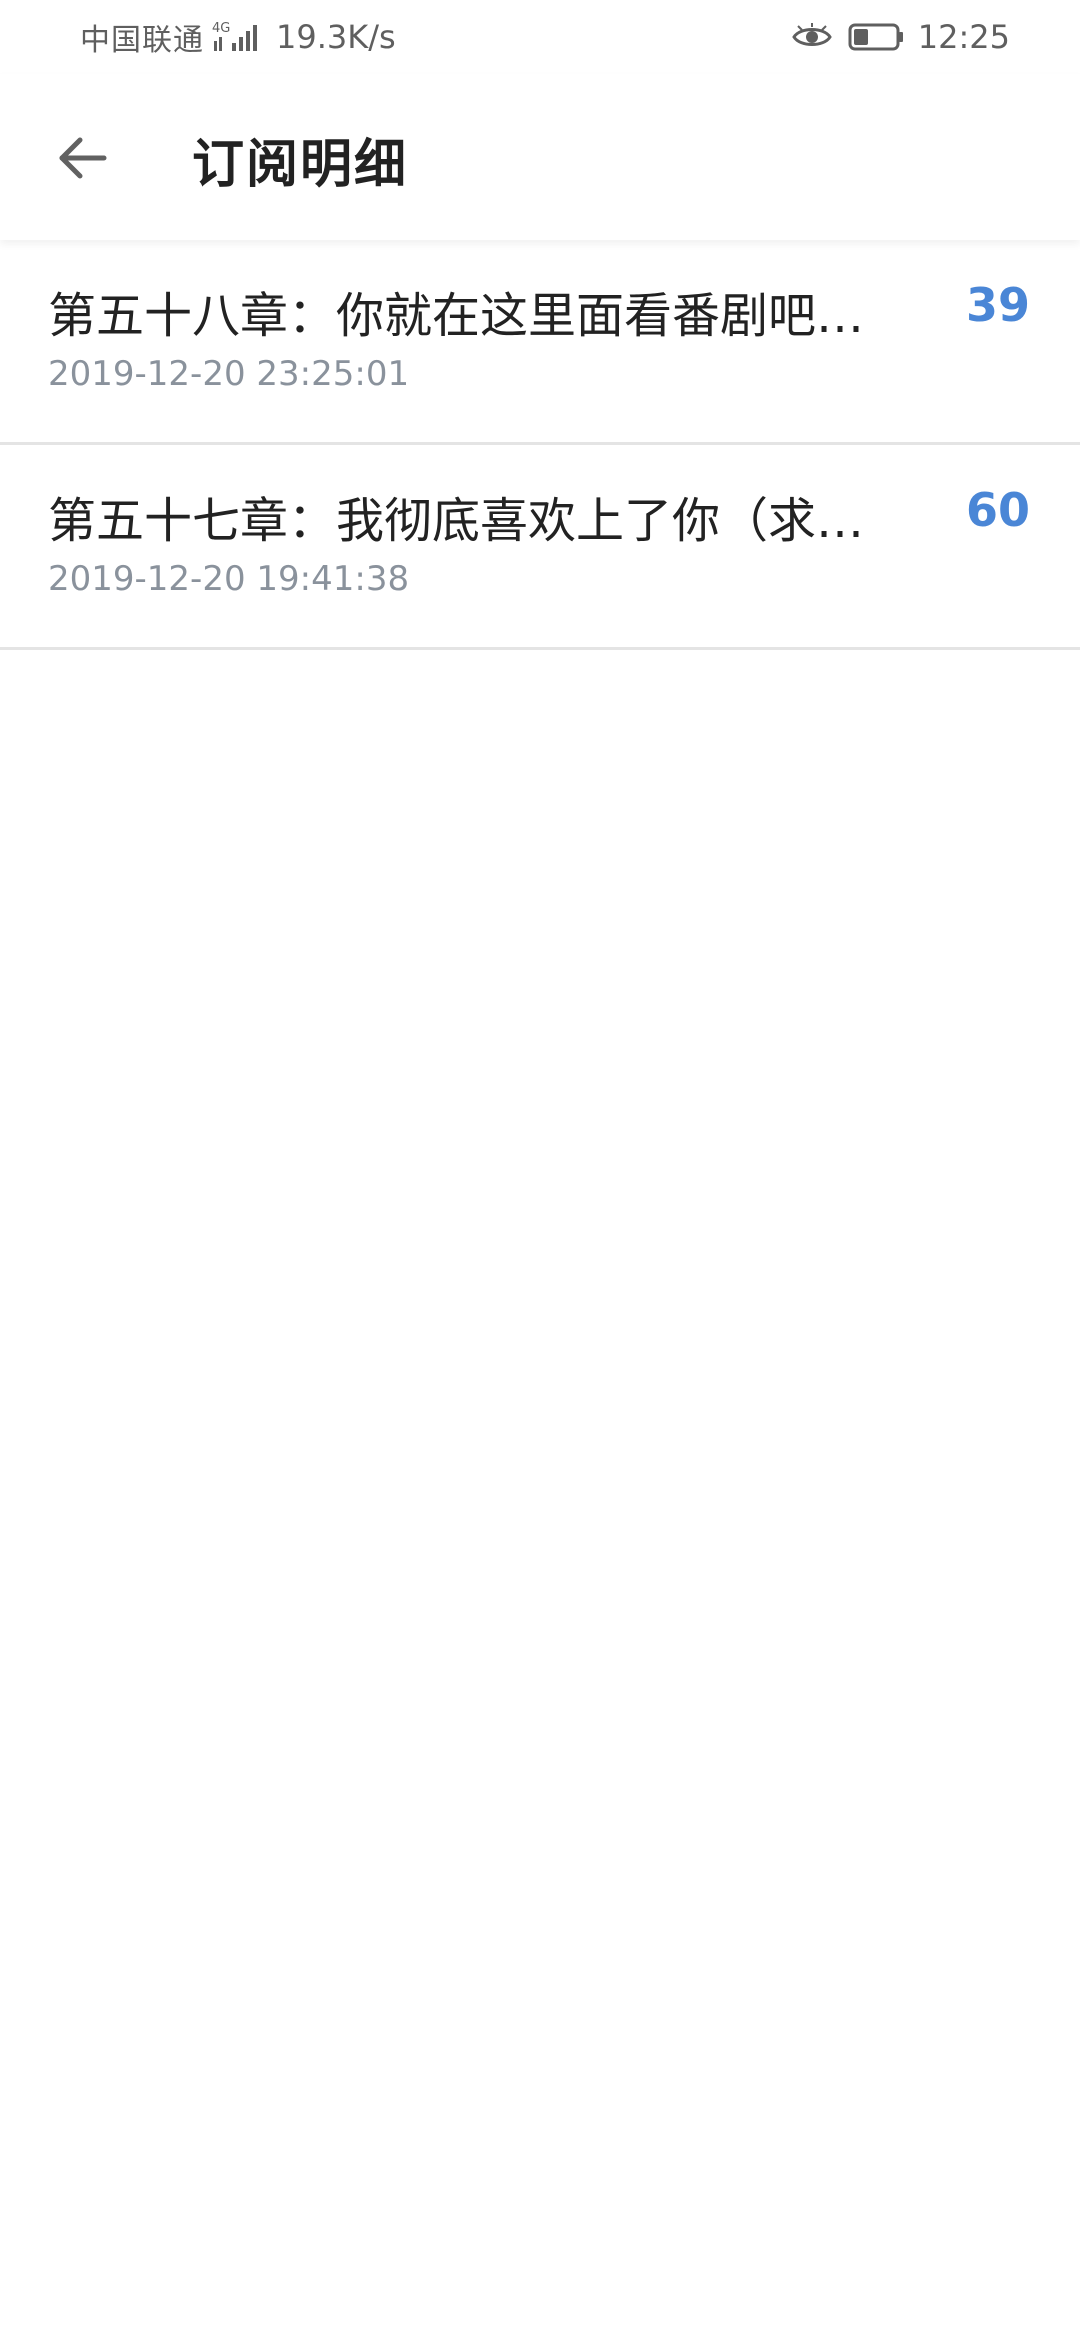  Describe the element at coordinates (336, 37) in the screenshot. I see `network-speed: 19.3K/s` at that location.